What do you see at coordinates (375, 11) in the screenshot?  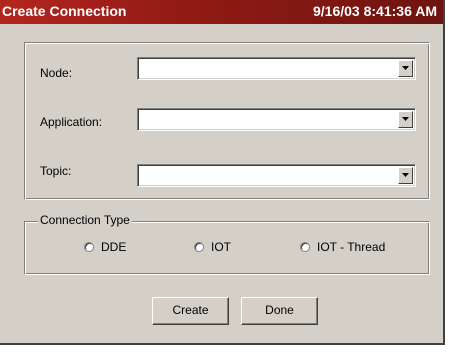 I see `timestamp: 9/16/03 8:41:36 AM` at bounding box center [375, 11].